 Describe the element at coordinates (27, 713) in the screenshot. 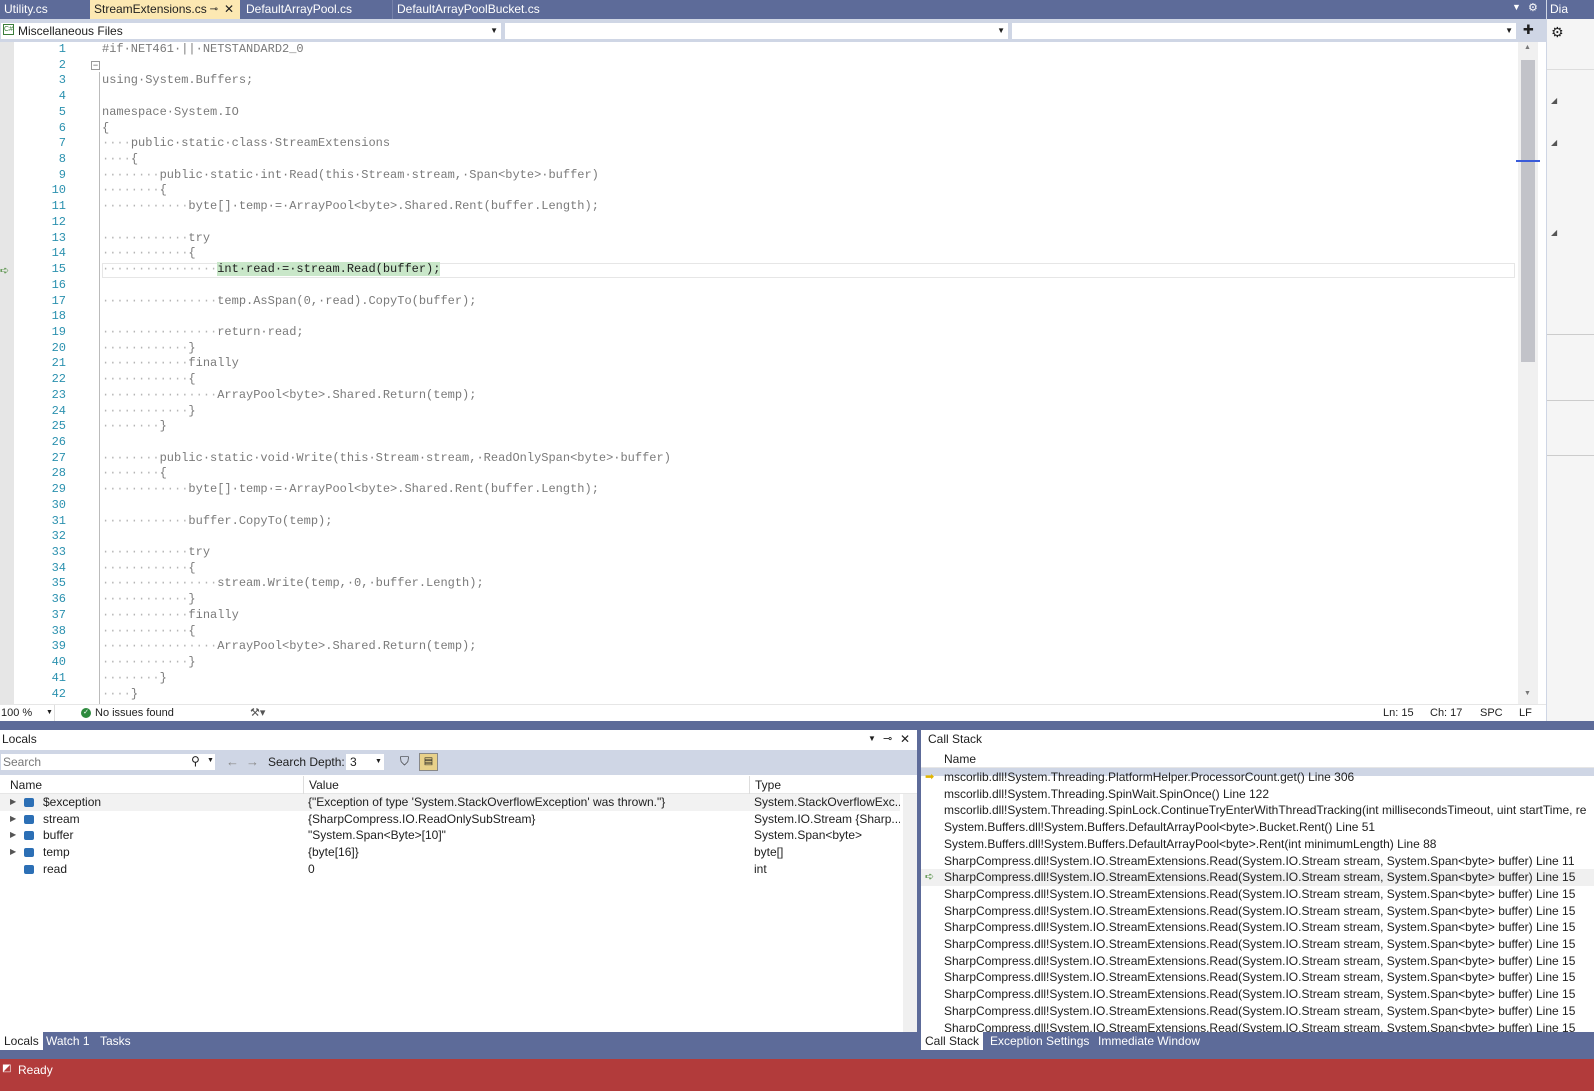

I see `zoom-dropdown: 100 % ▼` at that location.